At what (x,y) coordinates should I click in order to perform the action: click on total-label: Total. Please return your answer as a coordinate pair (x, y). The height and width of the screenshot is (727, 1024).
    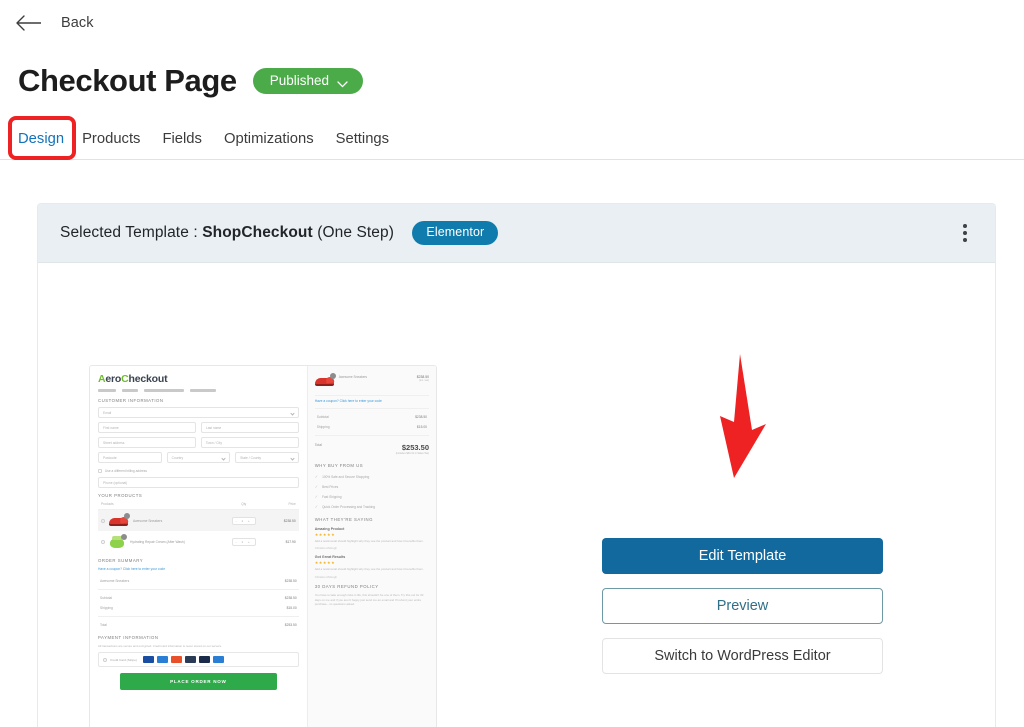
    Looking at the image, I should click on (318, 445).